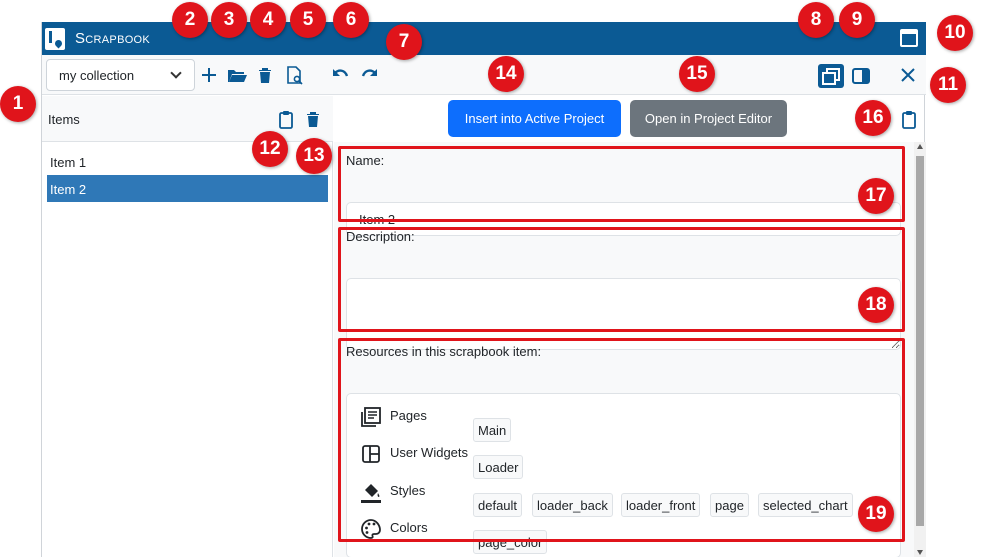 The width and height of the screenshot is (981, 557). Describe the element at coordinates (873, 118) in the screenshot. I see `callout-marker: 16` at that location.